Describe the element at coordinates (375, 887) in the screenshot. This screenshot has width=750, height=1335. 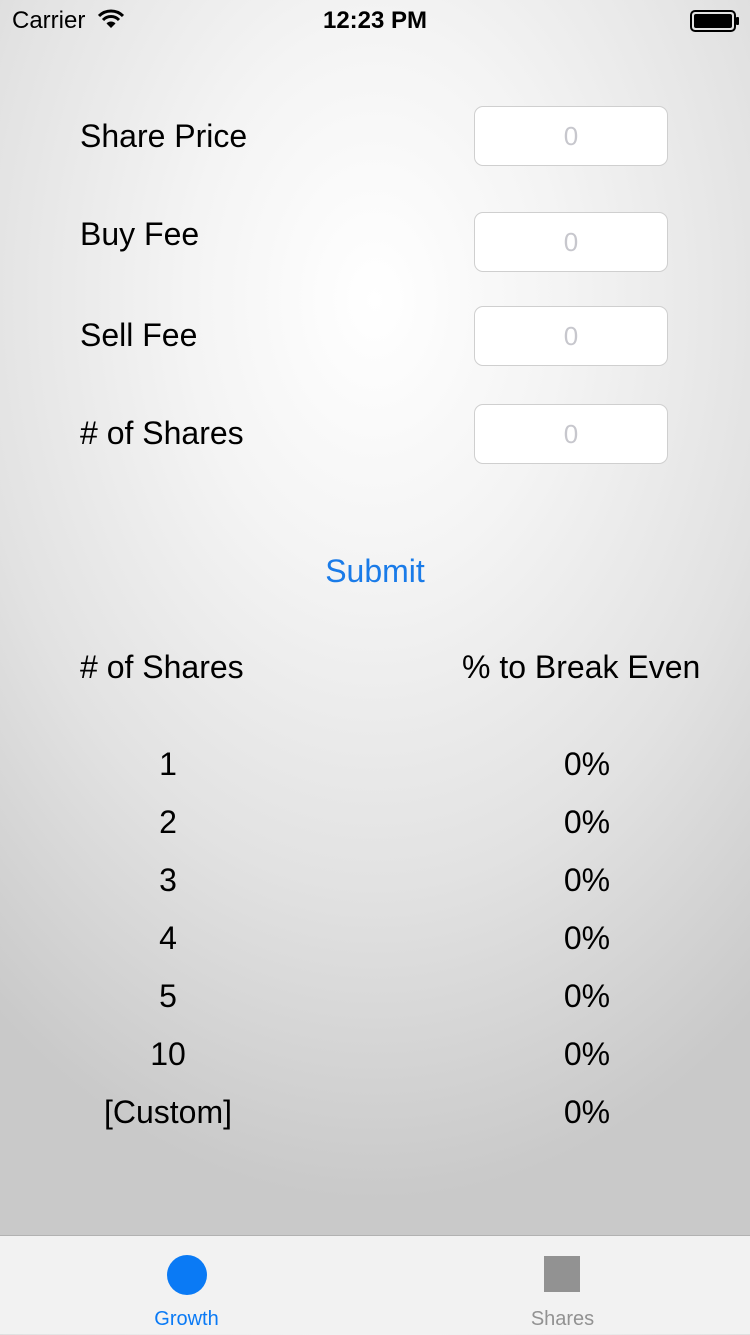
I see `result-row: 3 0%` at that location.